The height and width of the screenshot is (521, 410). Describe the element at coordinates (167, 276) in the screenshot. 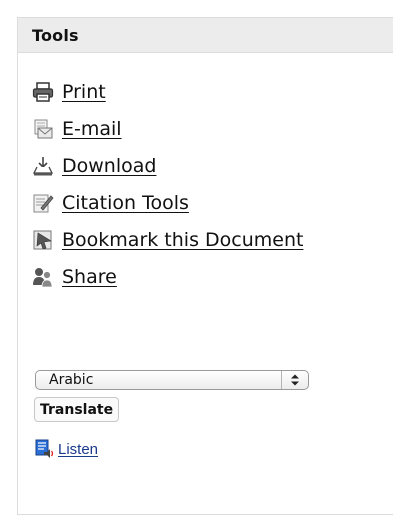

I see `tool-share: Share` at that location.